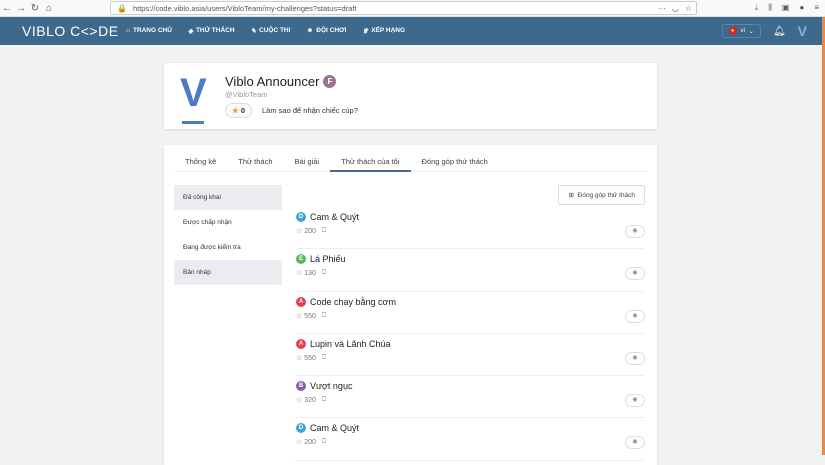 This screenshot has width=825, height=465. Describe the element at coordinates (21, 8) in the screenshot. I see `forward-icon: →` at that location.